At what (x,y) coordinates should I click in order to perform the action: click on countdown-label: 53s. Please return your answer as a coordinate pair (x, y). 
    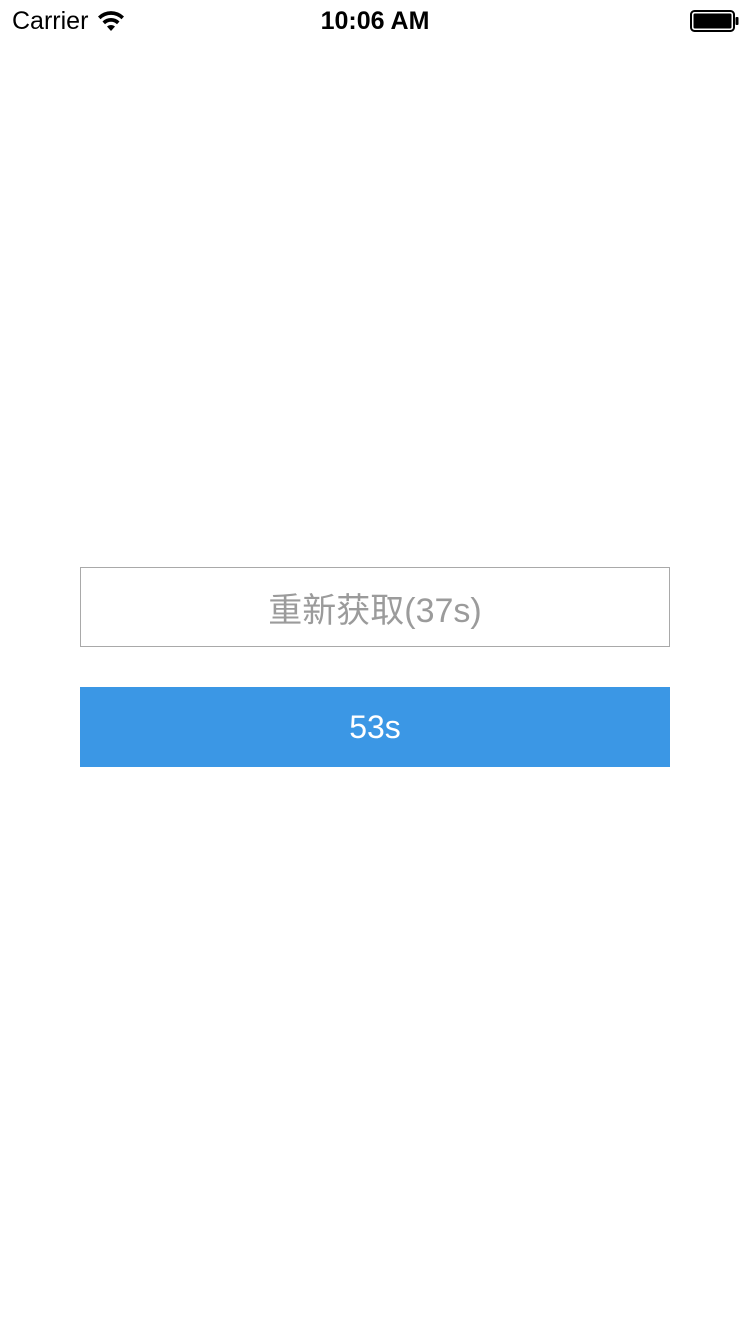
    Looking at the image, I should click on (375, 726).